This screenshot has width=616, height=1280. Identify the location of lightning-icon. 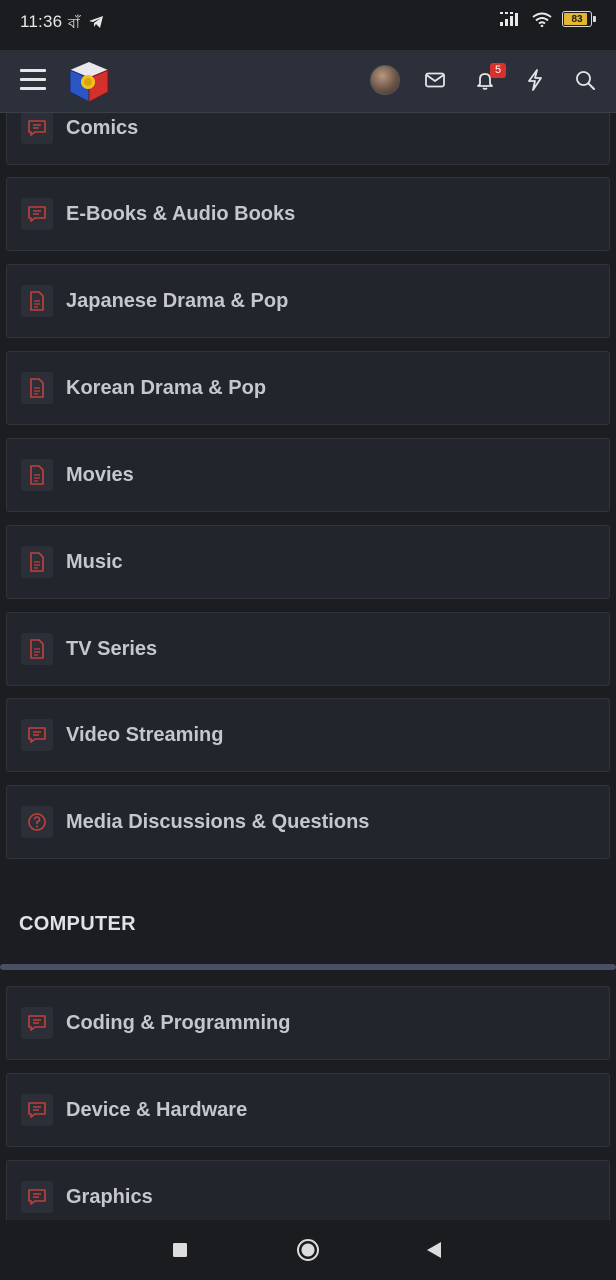
(535, 80).